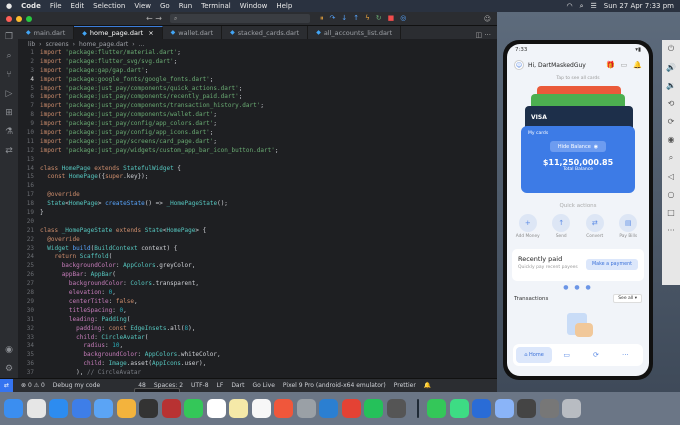  I want to click on code-line: 25 backgroundColor: AppColors.greyColor,, so click(257, 266).